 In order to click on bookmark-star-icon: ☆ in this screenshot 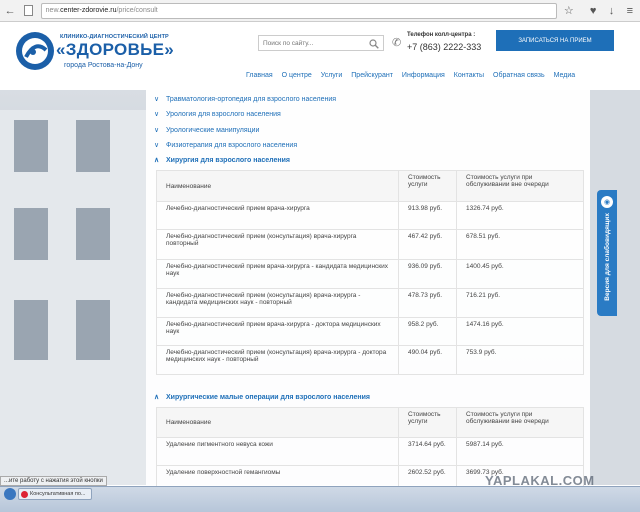, I will do `click(569, 11)`.